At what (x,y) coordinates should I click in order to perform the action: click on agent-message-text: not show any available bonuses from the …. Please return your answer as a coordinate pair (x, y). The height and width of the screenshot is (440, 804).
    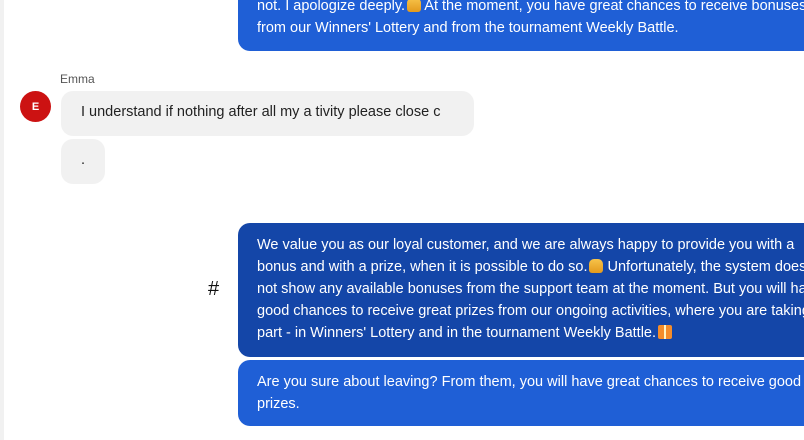
    Looking at the image, I should click on (530, 289).